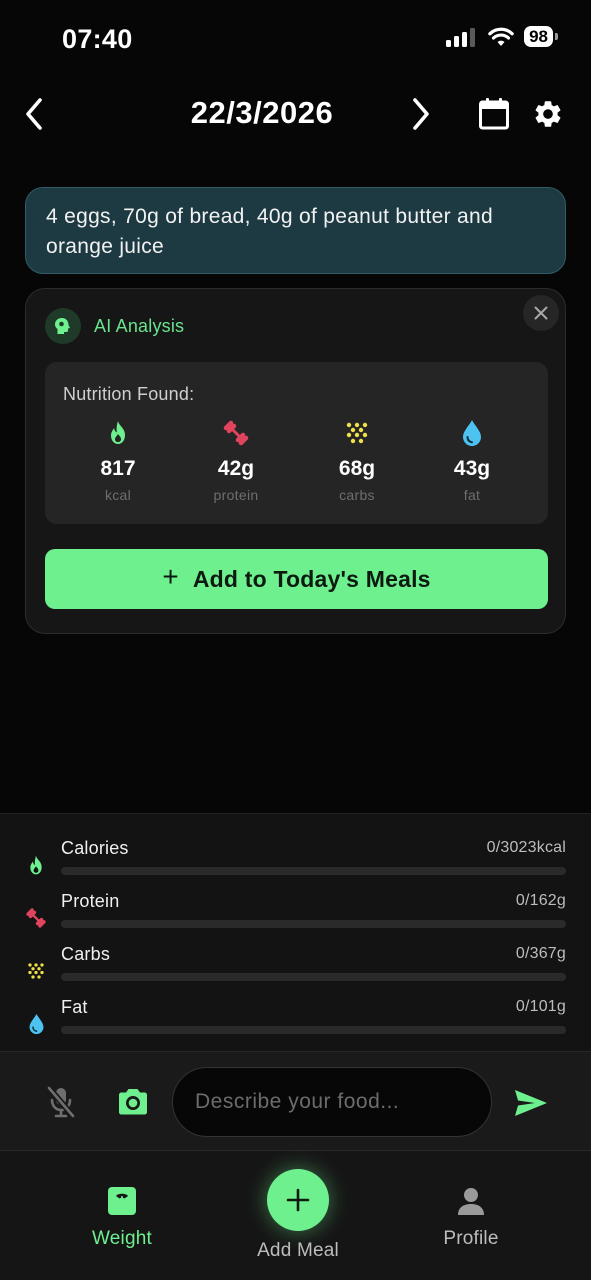 This screenshot has width=591, height=1280. I want to click on status-indicators: 98, so click(502, 36).